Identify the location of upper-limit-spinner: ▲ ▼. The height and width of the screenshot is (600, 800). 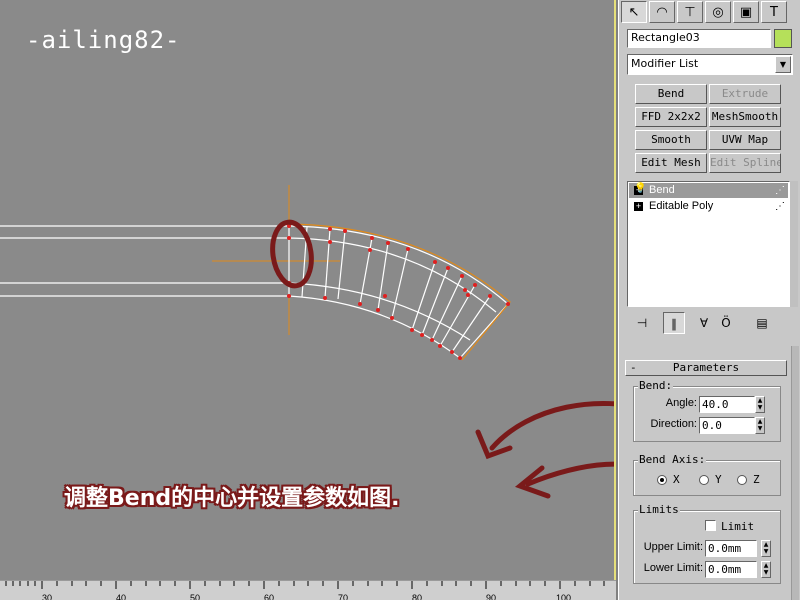
(766, 548).